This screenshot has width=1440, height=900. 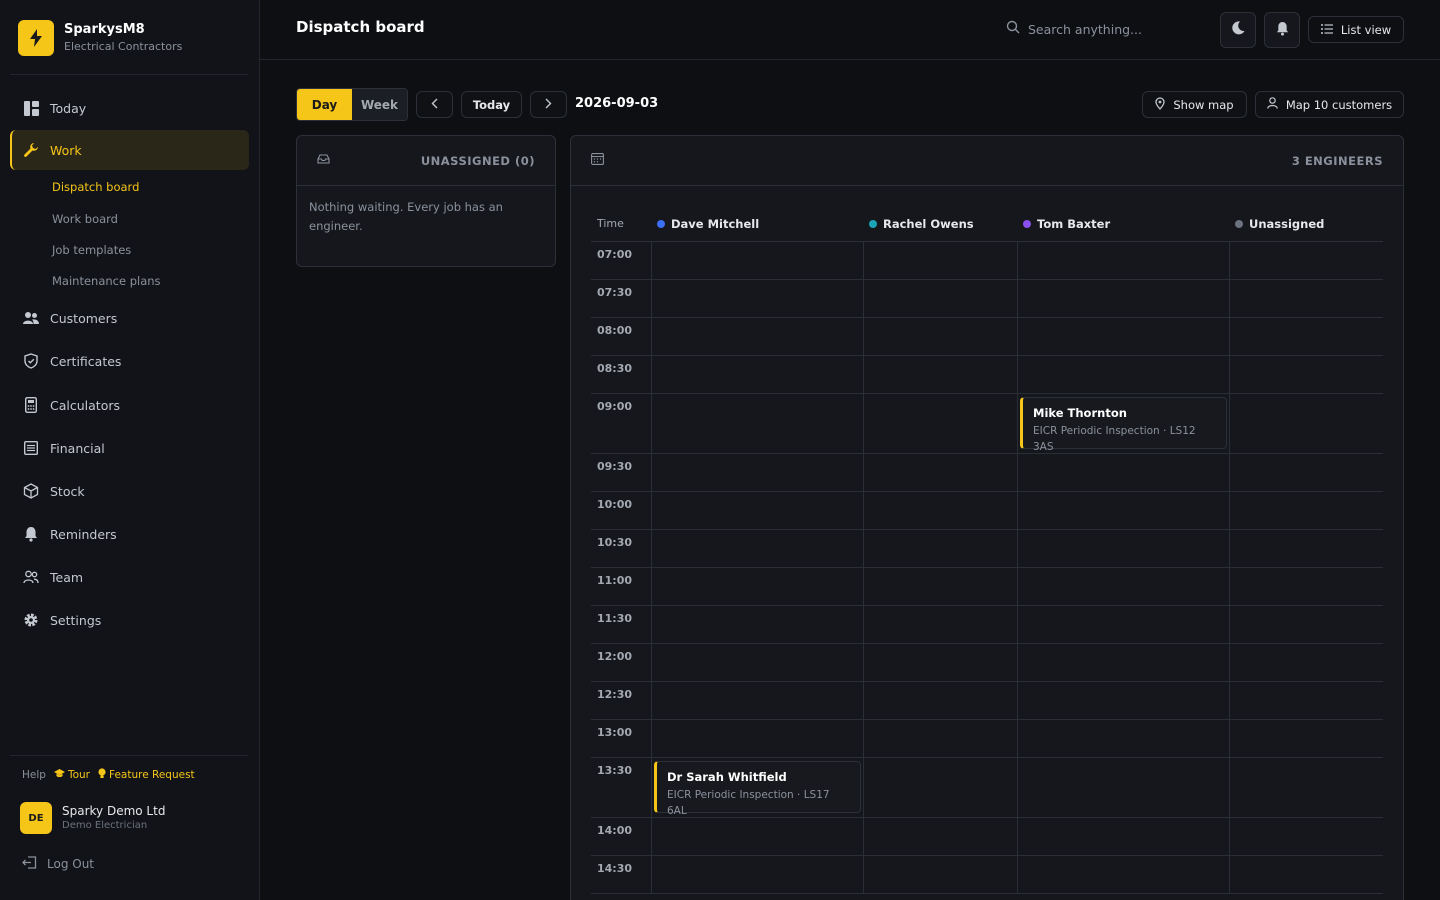 I want to click on time-slot-row: 13:00, so click(x=987, y=739).